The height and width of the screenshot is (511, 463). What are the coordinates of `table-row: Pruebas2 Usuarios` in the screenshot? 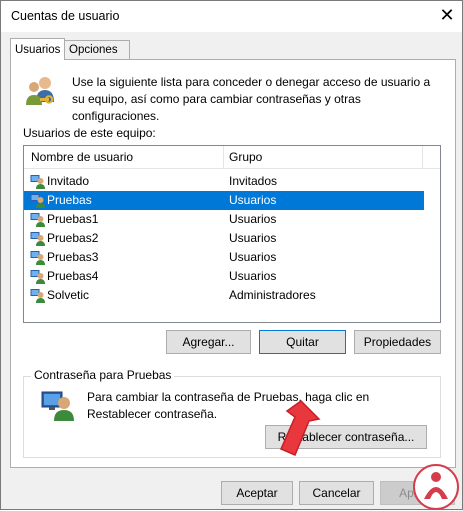 It's located at (224, 238).